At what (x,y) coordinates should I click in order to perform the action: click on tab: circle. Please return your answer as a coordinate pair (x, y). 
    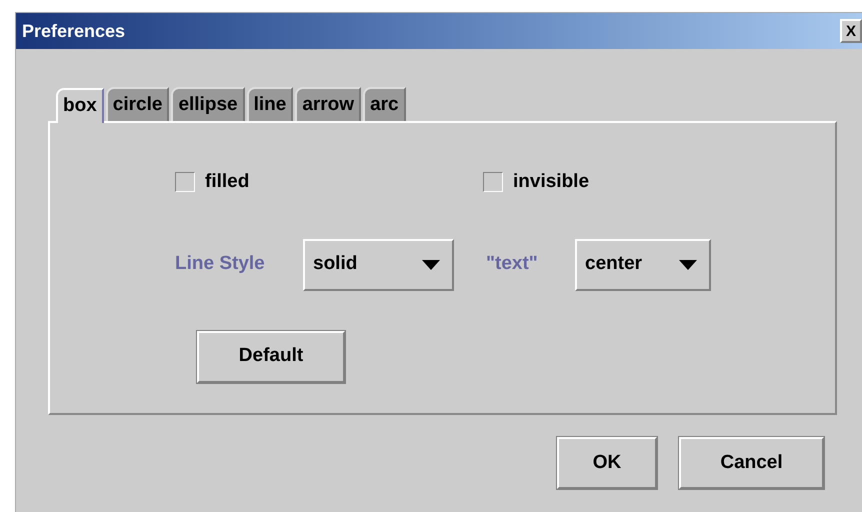
    Looking at the image, I should click on (138, 104).